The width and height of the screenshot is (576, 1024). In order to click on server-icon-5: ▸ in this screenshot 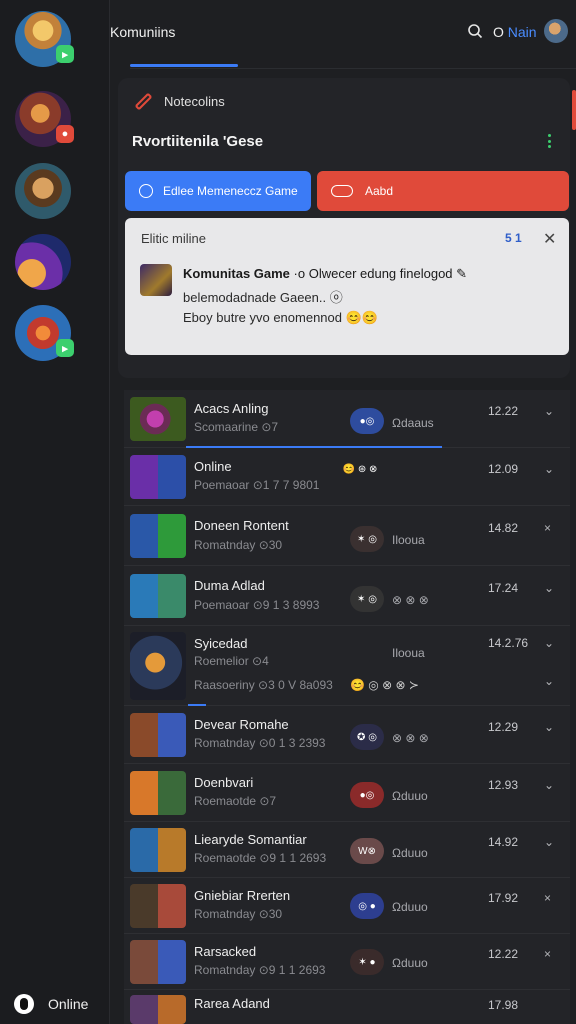, I will do `click(44, 333)`.